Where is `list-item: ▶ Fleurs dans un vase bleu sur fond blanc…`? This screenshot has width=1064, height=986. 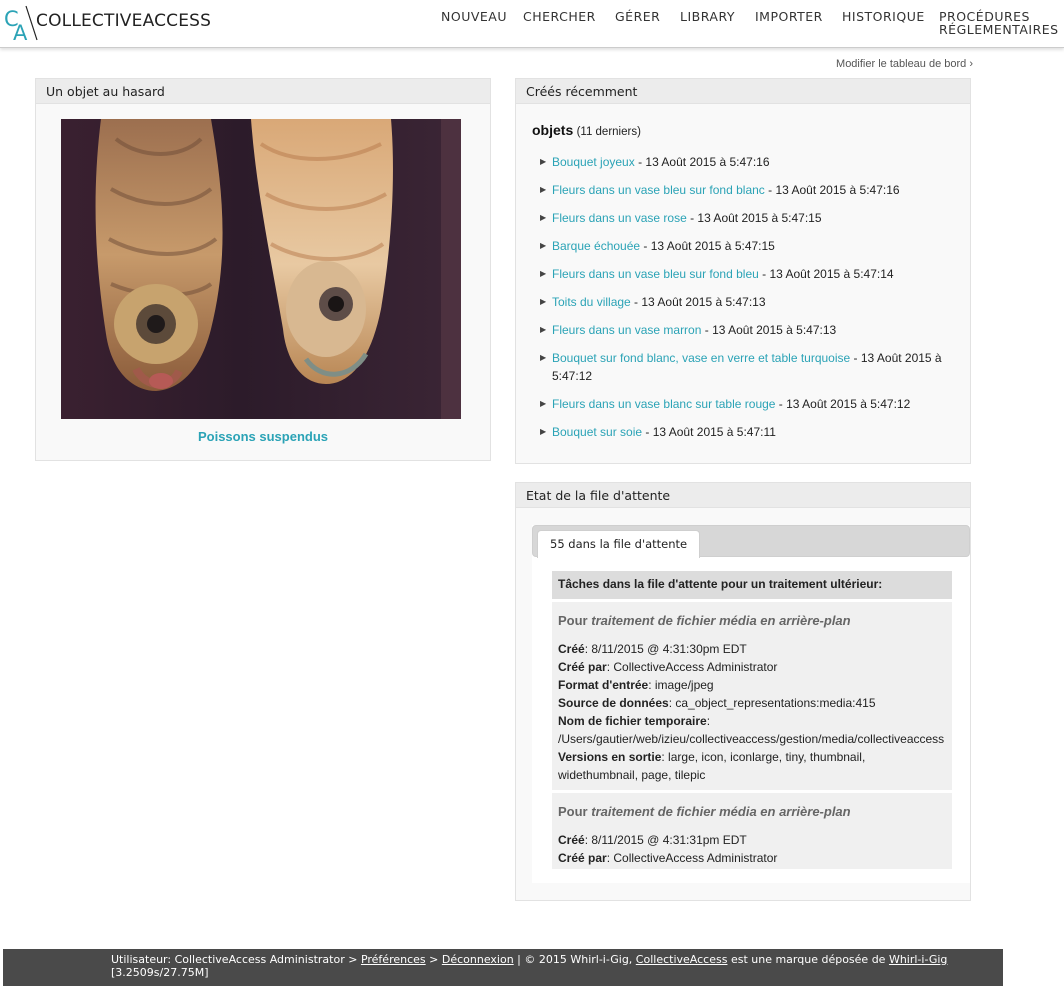 list-item: ▶ Fleurs dans un vase bleu sur fond blanc… is located at coordinates (750, 190).